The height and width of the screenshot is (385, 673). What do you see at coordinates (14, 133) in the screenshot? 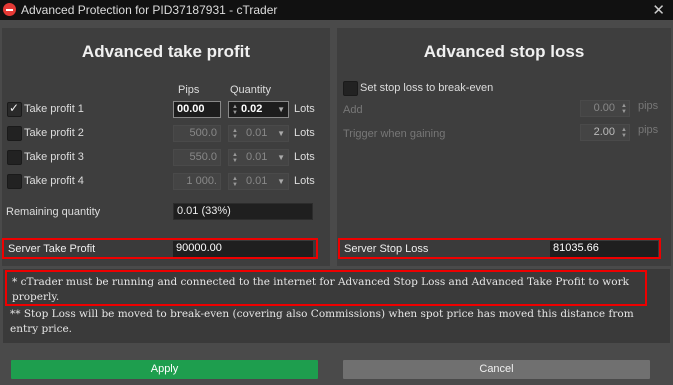
I see `take-profit-2-checkbox` at bounding box center [14, 133].